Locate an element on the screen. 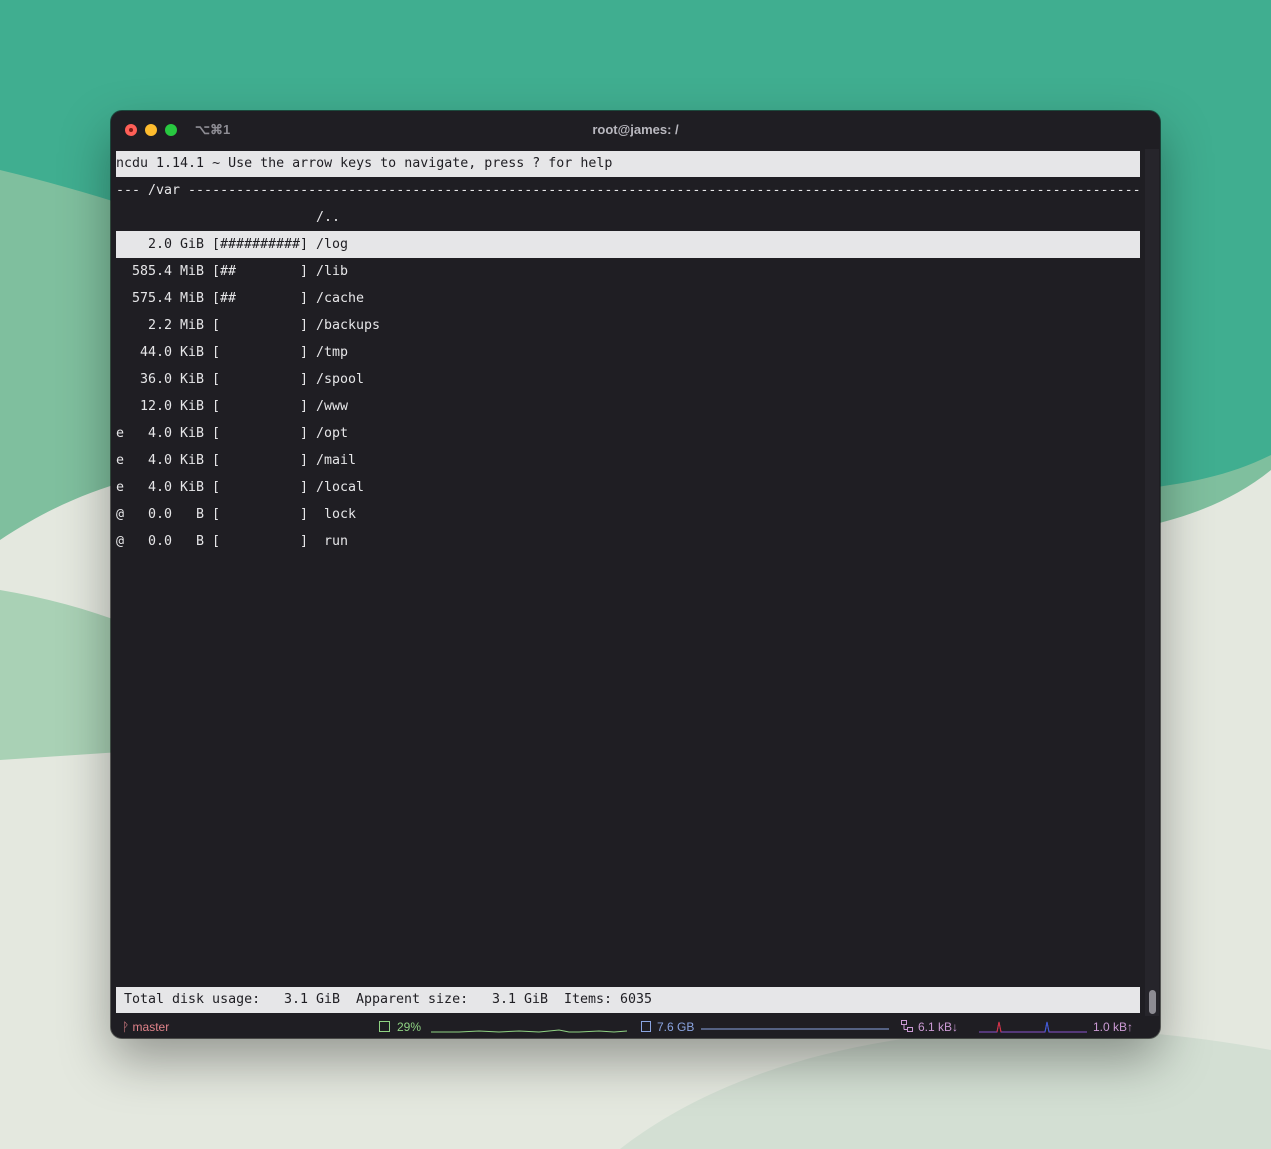 This screenshot has height=1149, width=1271. row-name: /mail is located at coordinates (336, 460).